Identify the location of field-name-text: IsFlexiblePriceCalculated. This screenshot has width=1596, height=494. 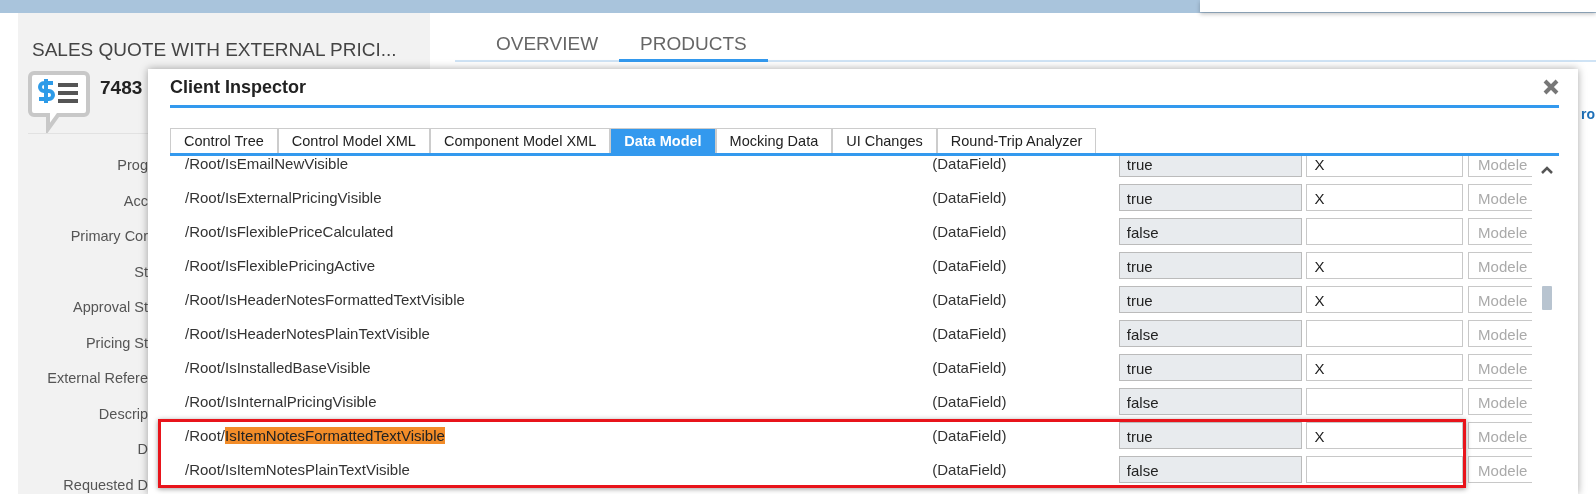
(309, 231).